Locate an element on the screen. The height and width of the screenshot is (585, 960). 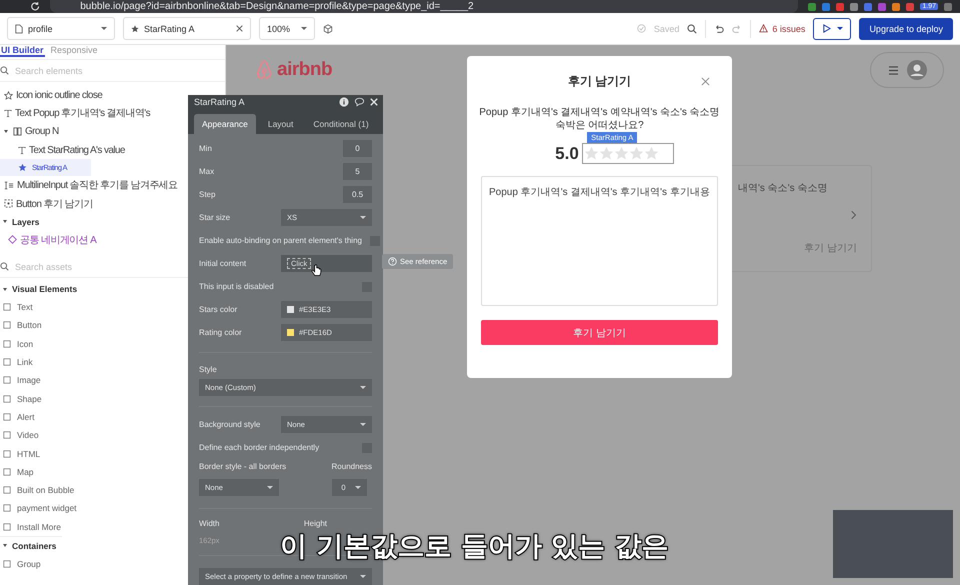
property-label: Step is located at coordinates (207, 194).